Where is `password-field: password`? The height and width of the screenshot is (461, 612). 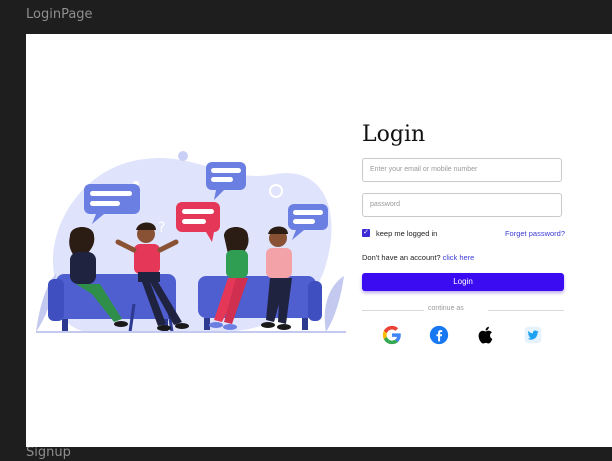 password-field: password is located at coordinates (462, 205).